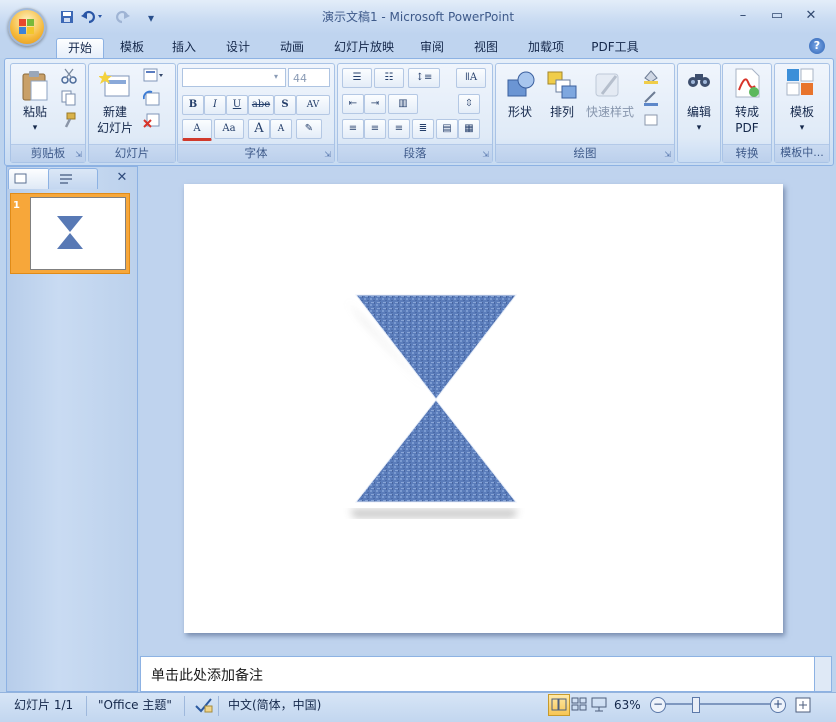  What do you see at coordinates (399, 129) in the screenshot?
I see `align-right-icon: ≡` at bounding box center [399, 129].